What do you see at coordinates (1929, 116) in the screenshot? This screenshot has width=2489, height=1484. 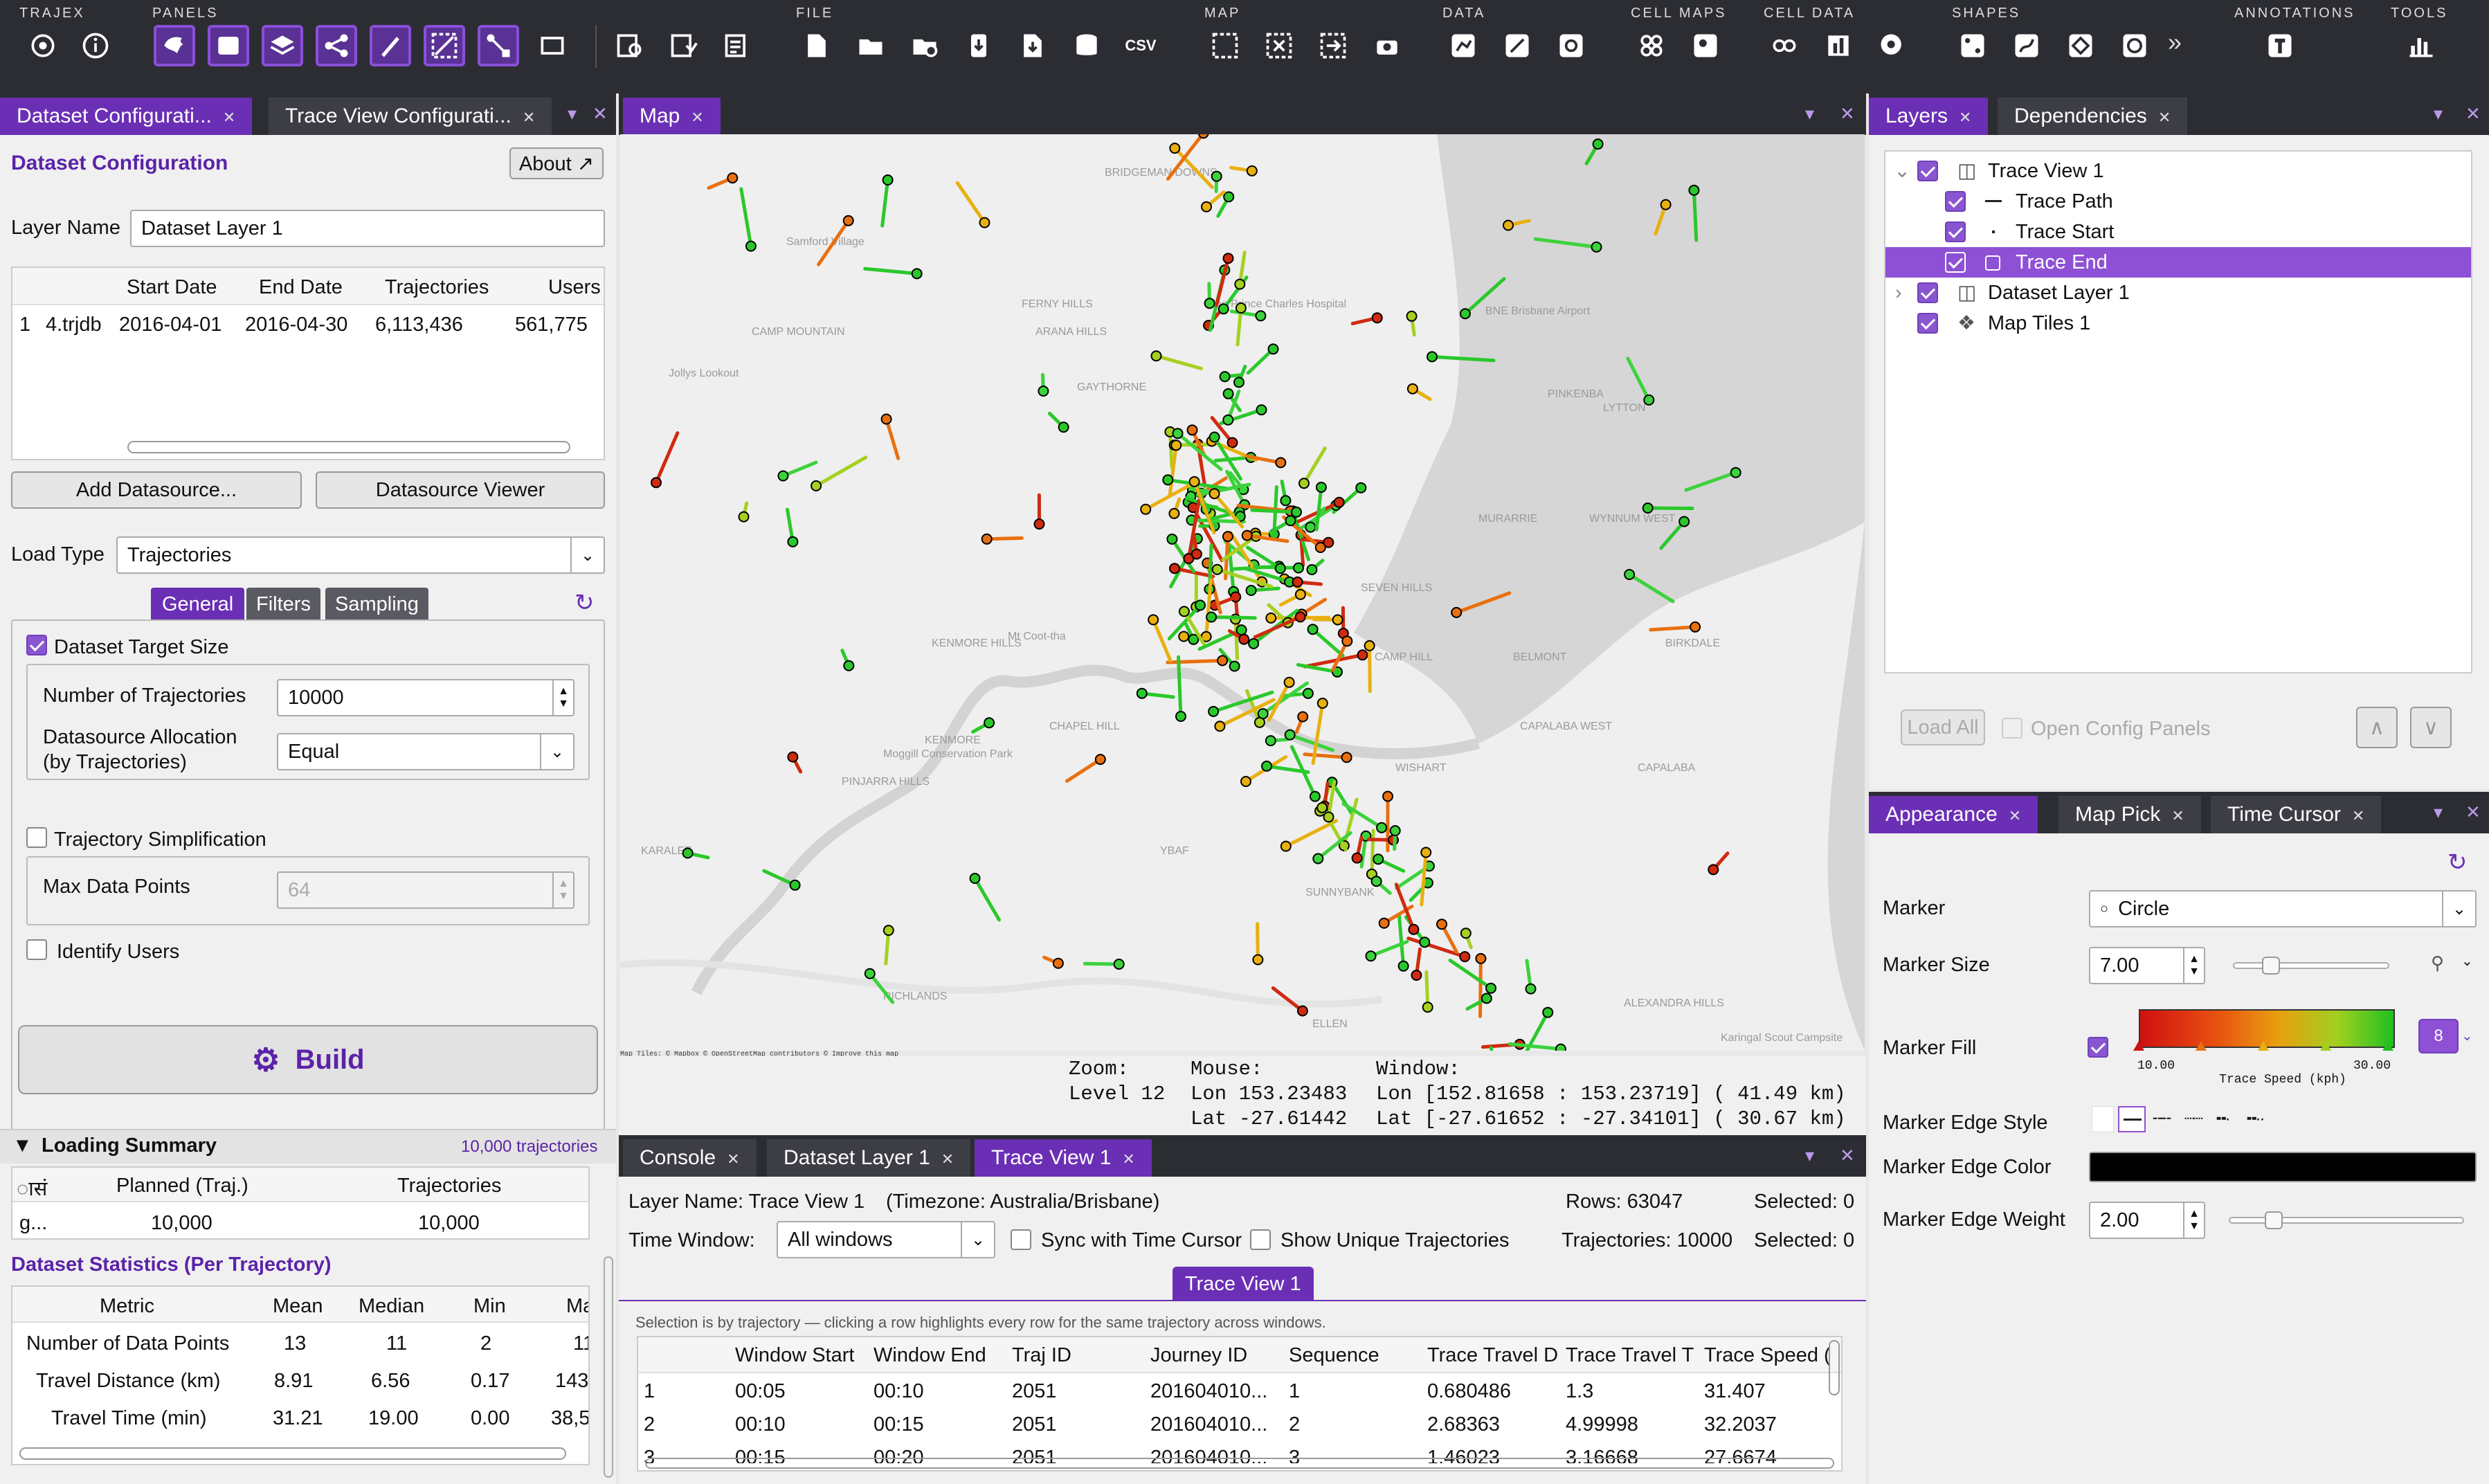 I see `tab-layers: Layers ✕` at bounding box center [1929, 116].